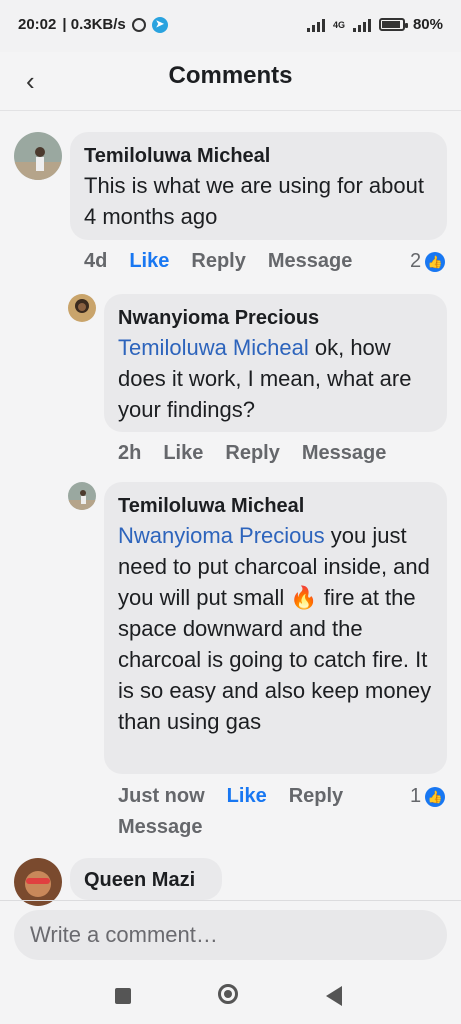 The width and height of the screenshot is (461, 1024). I want to click on reaction-count: 2 👍, so click(428, 261).